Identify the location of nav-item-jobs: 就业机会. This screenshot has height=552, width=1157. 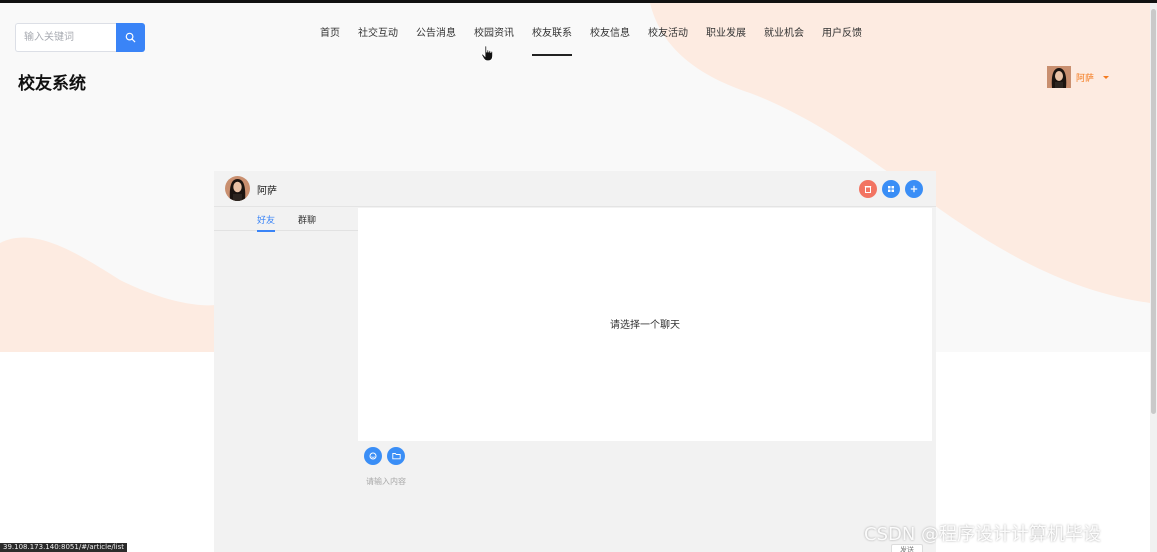
(784, 40).